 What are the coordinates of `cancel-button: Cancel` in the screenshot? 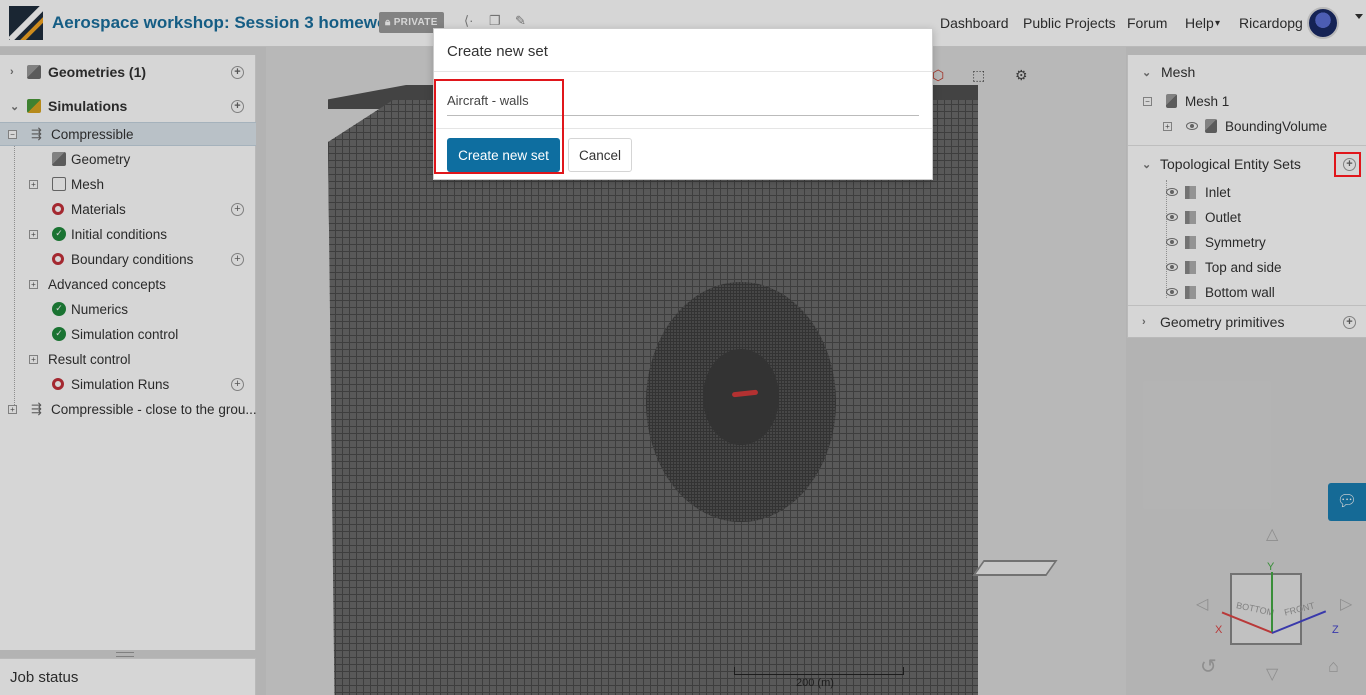 It's located at (600, 155).